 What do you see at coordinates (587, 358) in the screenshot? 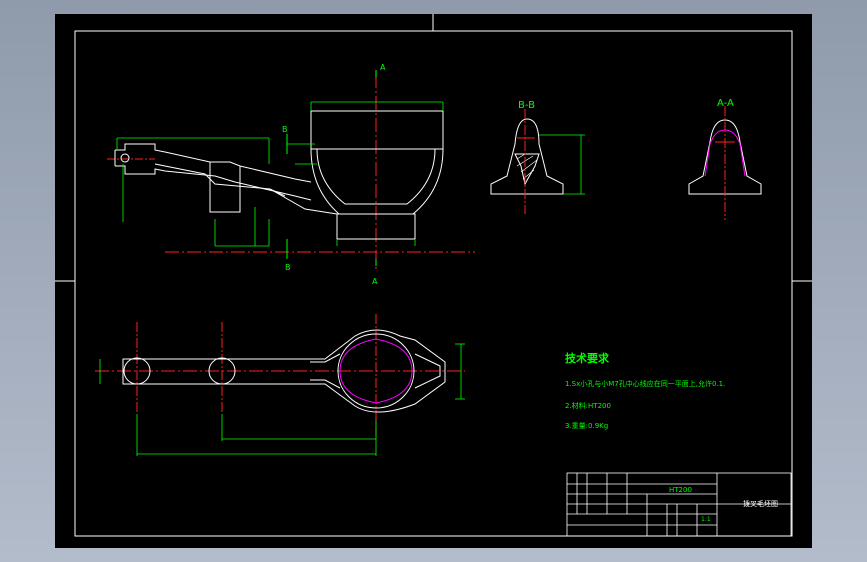
I see `tech-req-title: 技术要求` at bounding box center [587, 358].